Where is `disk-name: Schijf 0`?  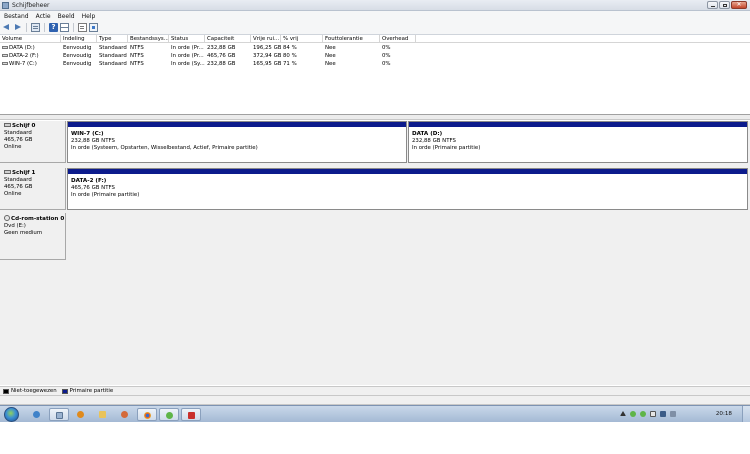 disk-name: Schijf 0 is located at coordinates (34, 126).